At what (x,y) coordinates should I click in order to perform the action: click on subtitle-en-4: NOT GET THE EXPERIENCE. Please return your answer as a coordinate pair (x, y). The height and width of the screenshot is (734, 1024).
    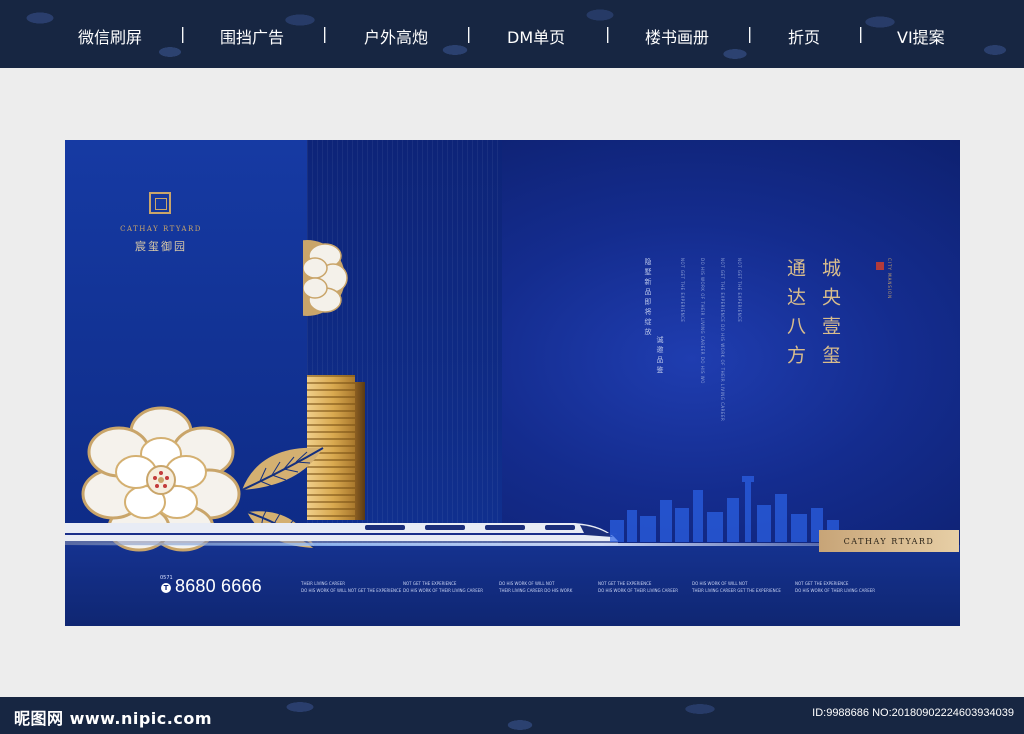
    Looking at the image, I should click on (739, 290).